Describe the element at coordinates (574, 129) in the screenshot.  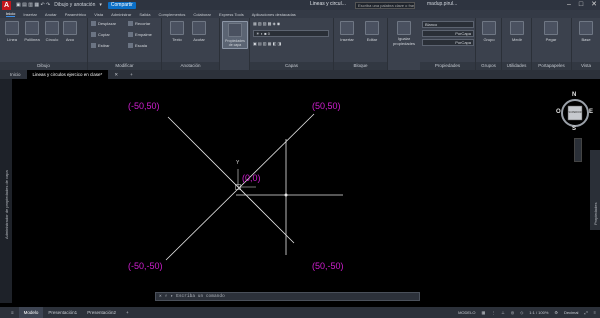
I see `view-cube-south: S` at that location.